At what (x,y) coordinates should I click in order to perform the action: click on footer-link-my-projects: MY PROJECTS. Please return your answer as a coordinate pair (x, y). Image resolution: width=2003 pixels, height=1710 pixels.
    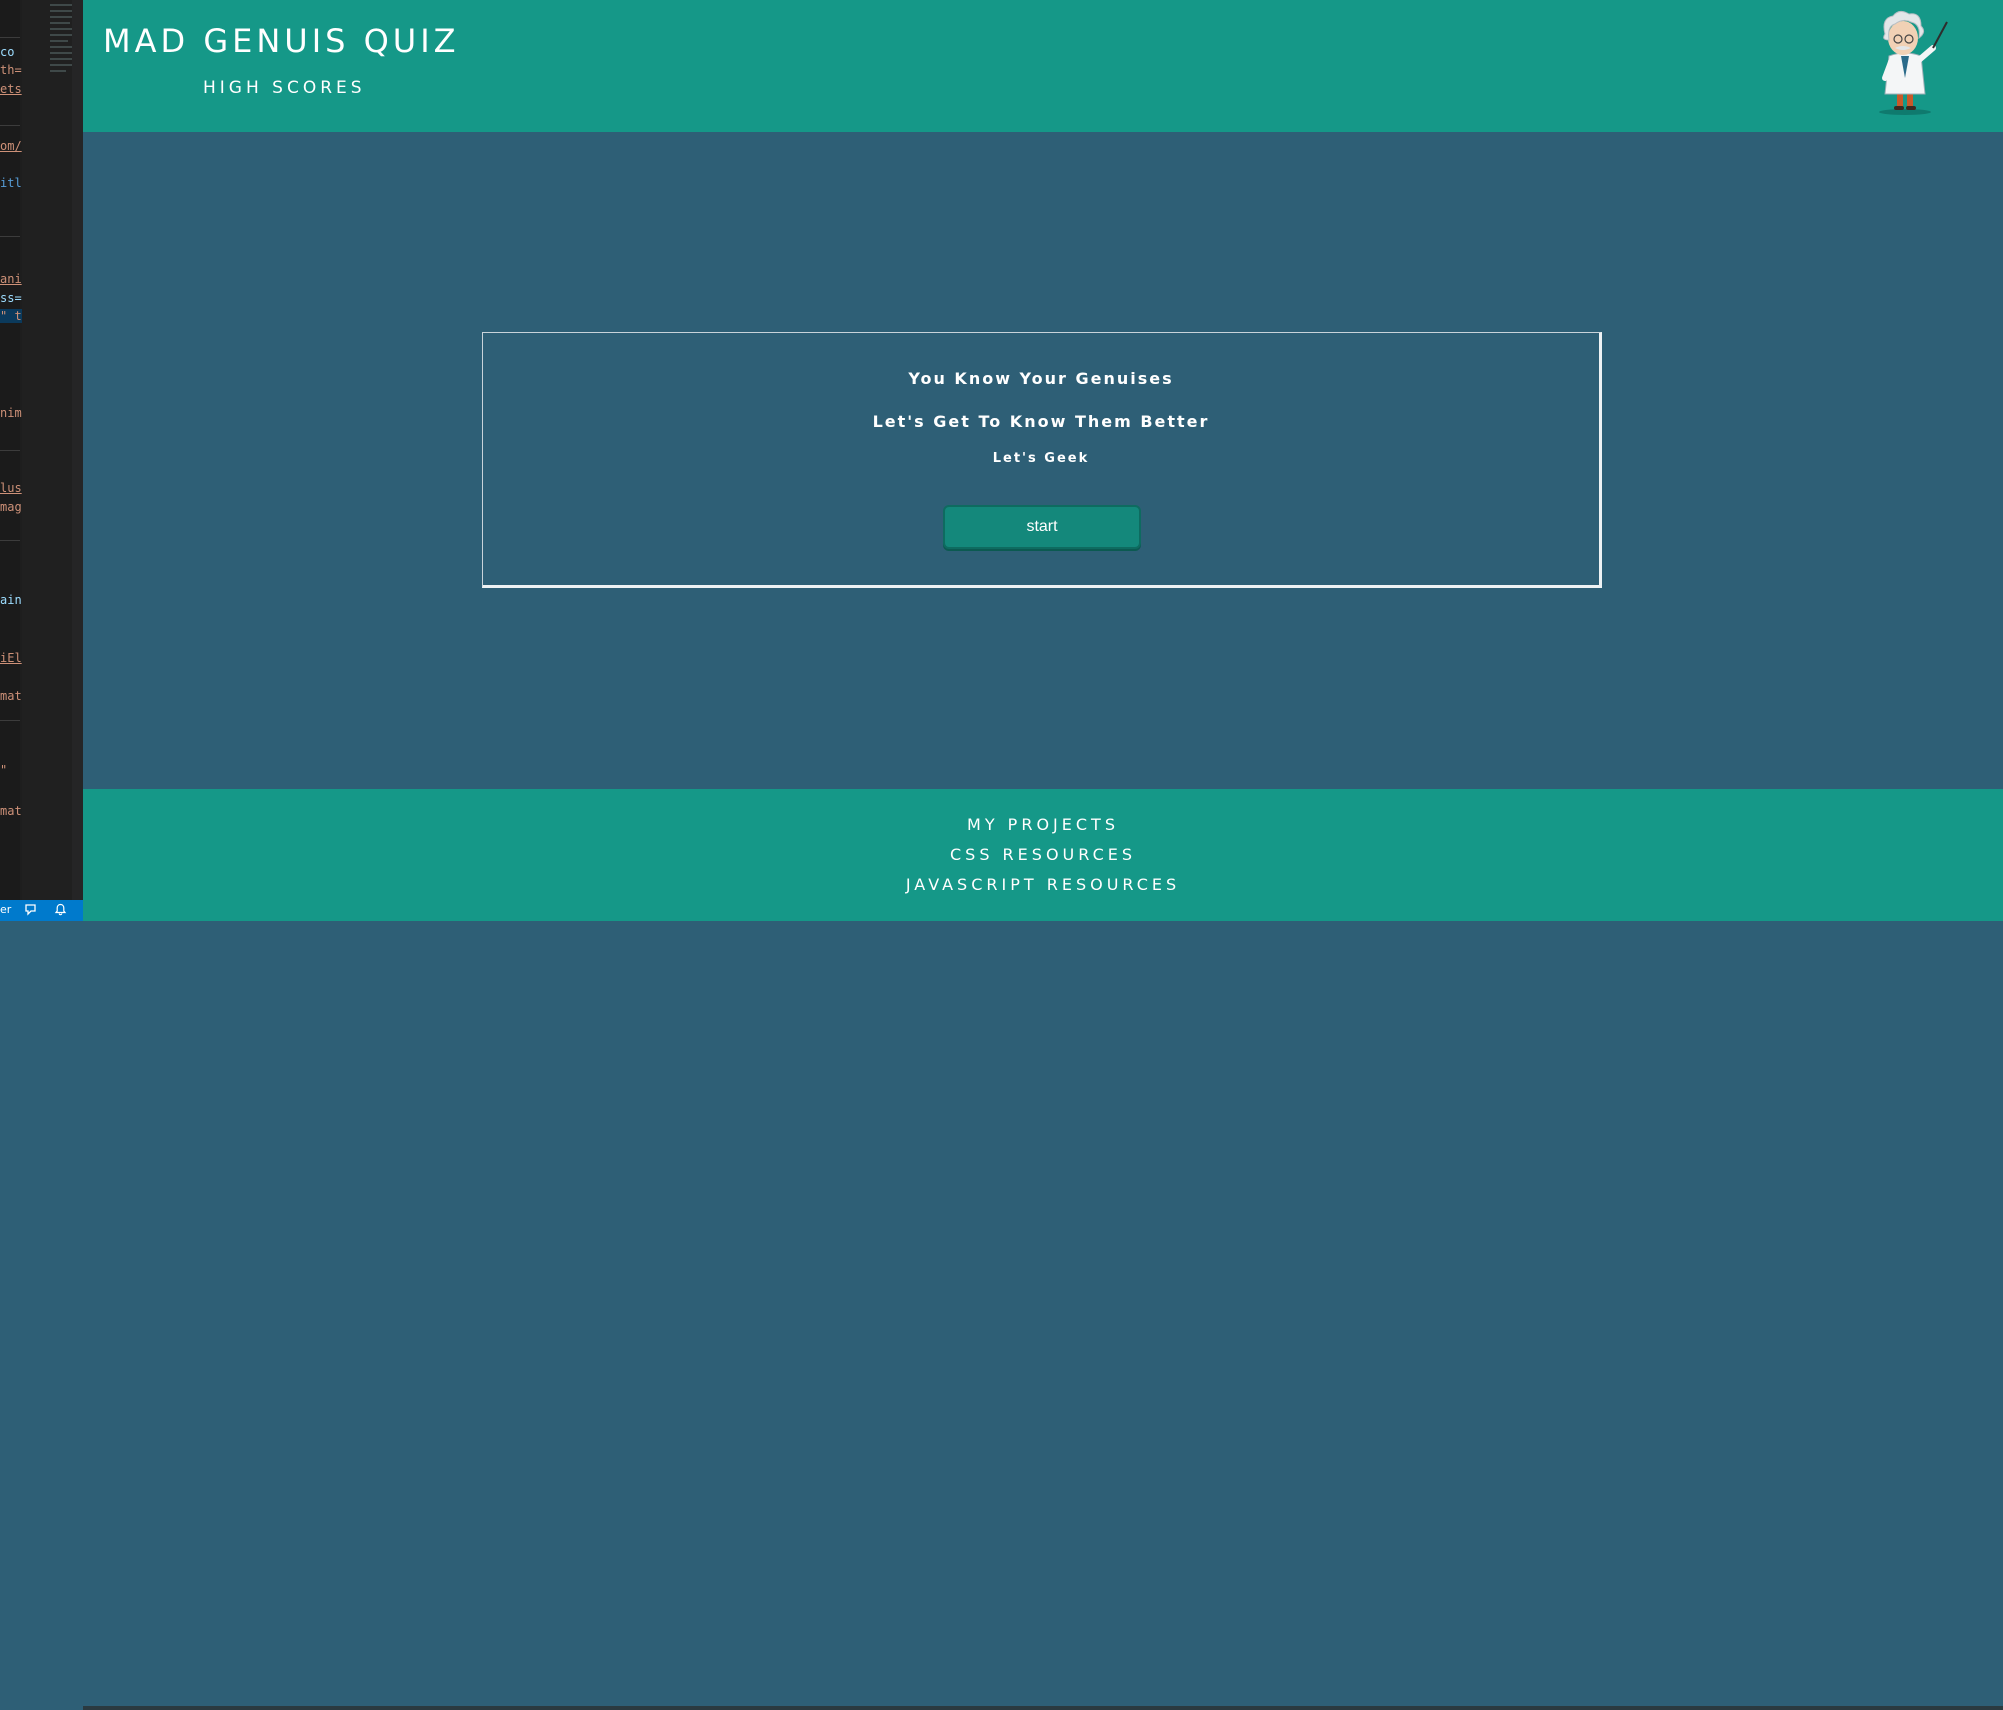
    Looking at the image, I should click on (1043, 824).